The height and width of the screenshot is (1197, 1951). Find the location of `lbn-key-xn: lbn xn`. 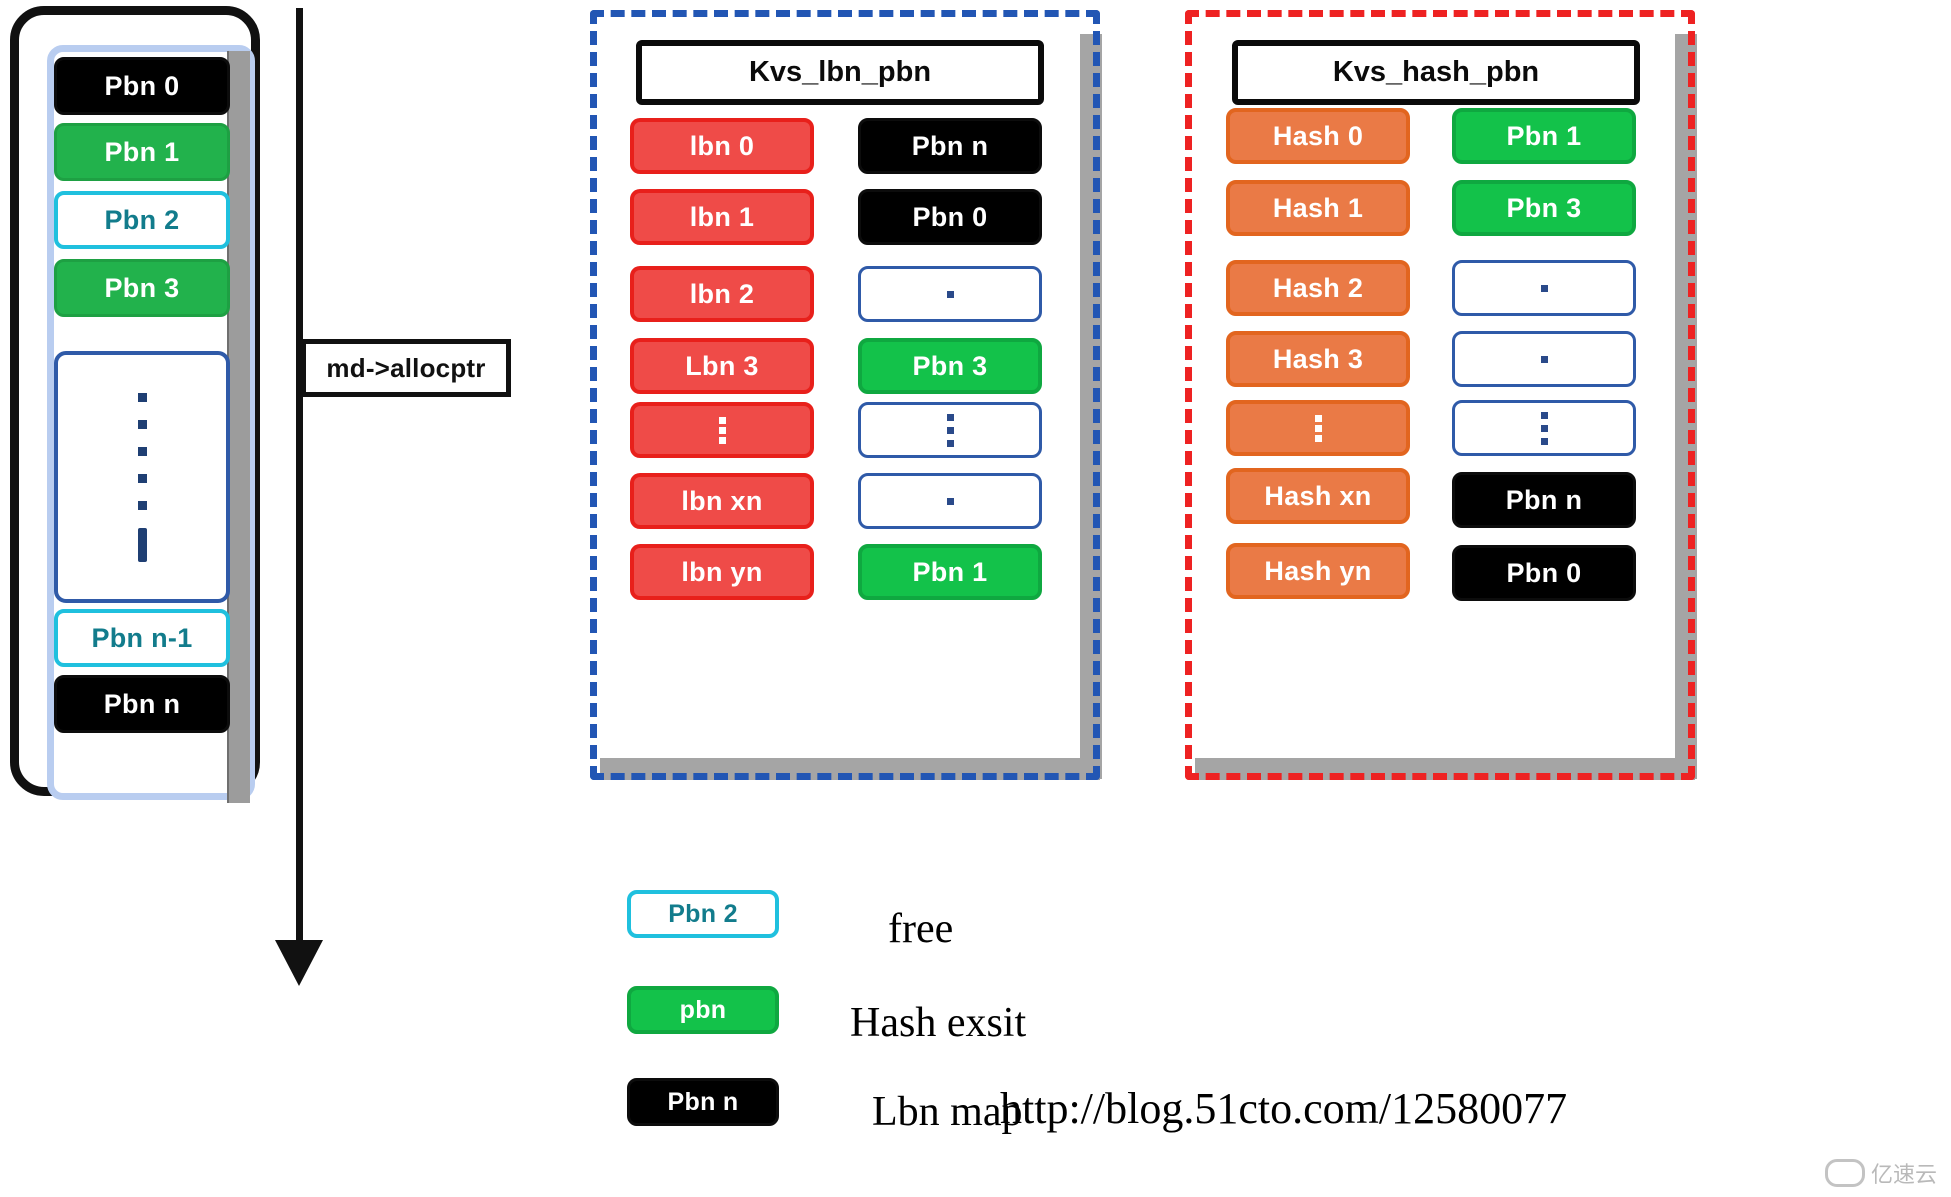

lbn-key-xn: lbn xn is located at coordinates (722, 501).